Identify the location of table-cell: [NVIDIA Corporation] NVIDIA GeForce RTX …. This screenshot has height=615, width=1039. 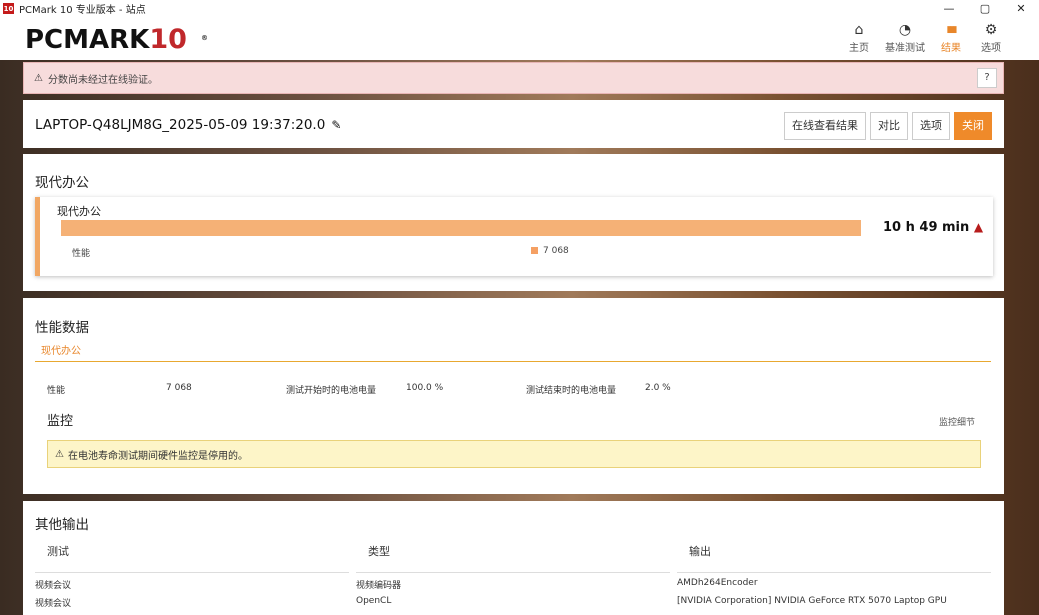
(812, 601).